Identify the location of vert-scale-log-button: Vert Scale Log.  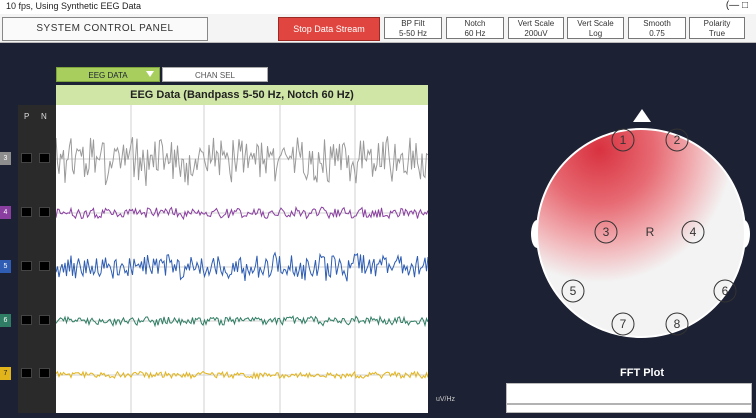
(595, 28).